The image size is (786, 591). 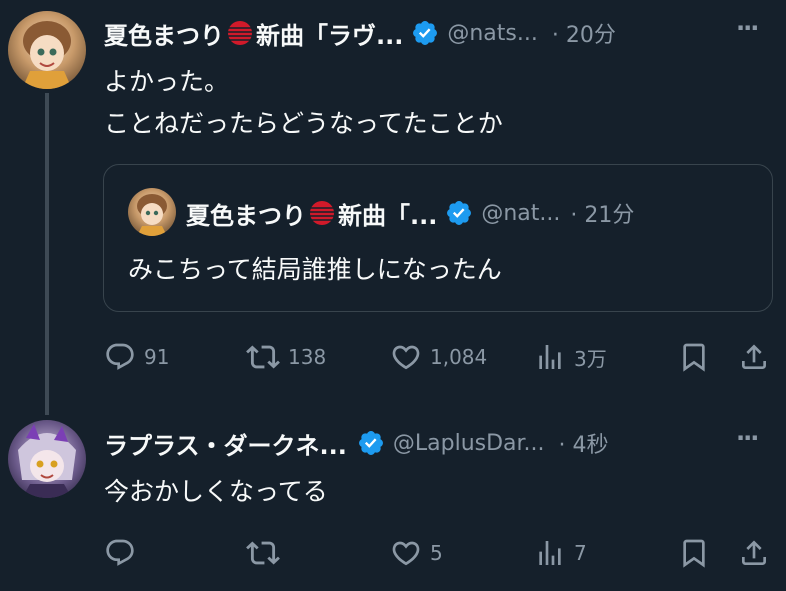 What do you see at coordinates (303, 123) in the screenshot?
I see `tweet-text-line-2: ことねだったらどうなってたことか` at bounding box center [303, 123].